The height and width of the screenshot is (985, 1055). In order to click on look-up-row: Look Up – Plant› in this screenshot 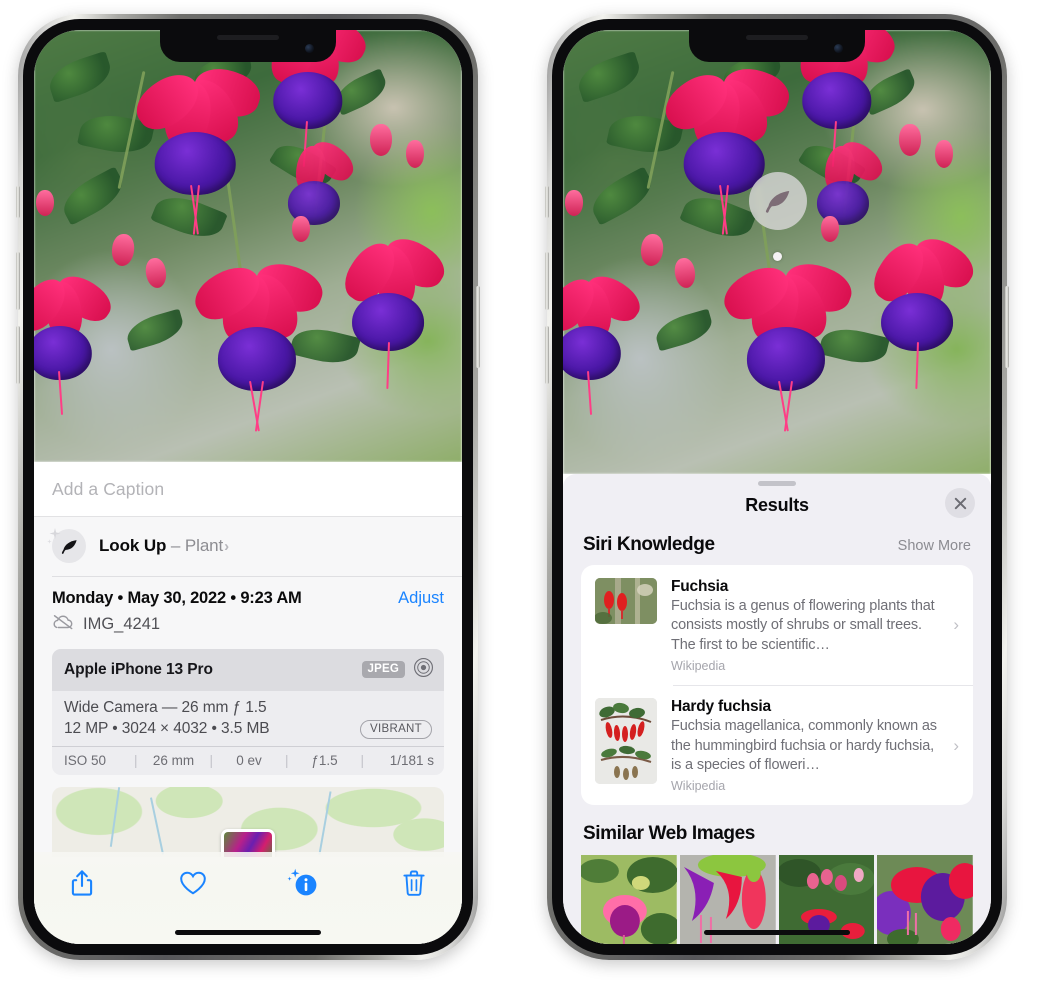, I will do `click(248, 546)`.